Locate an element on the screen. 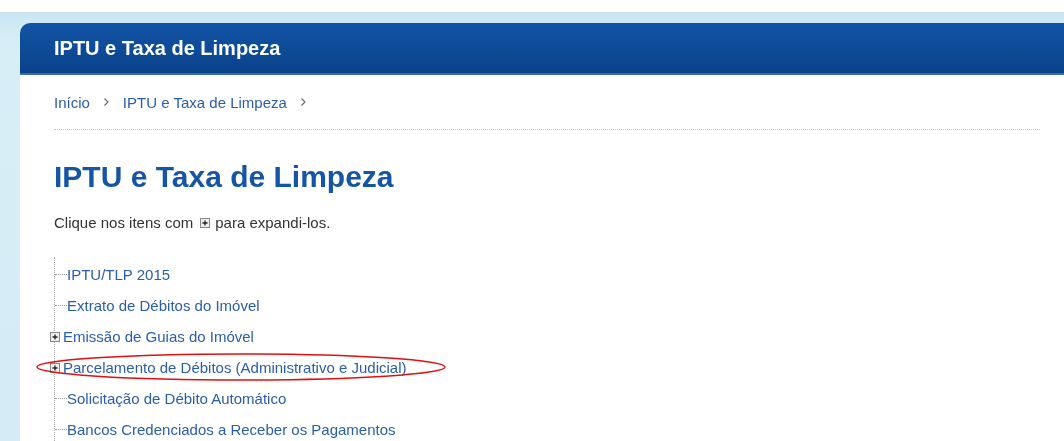  instruction-text: Clique nos itens com is located at coordinates (124, 222).